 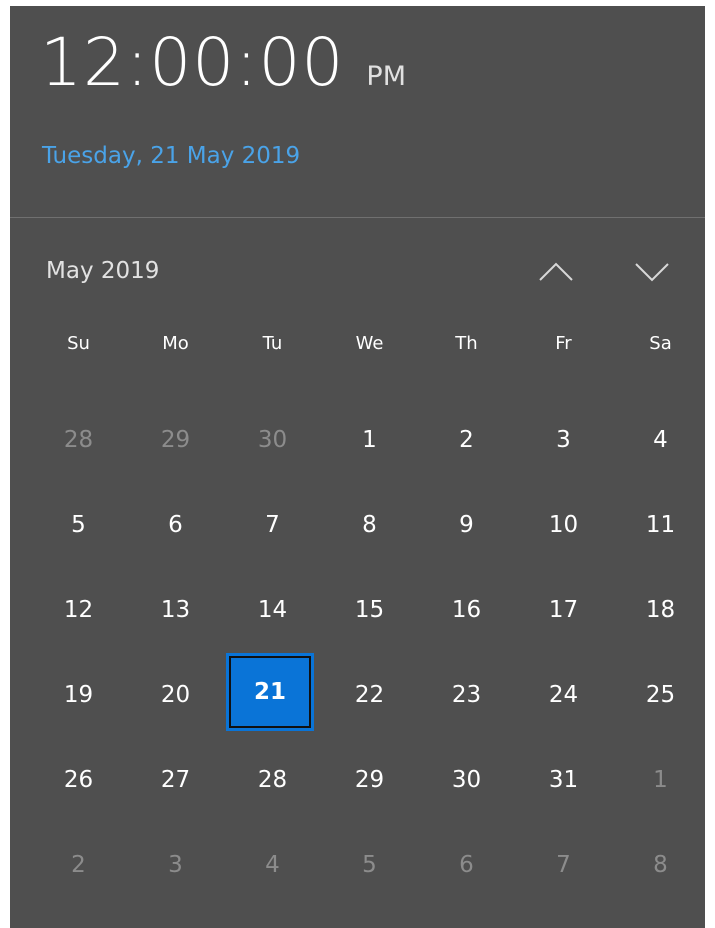 What do you see at coordinates (357, 217) in the screenshot?
I see `divider` at bounding box center [357, 217].